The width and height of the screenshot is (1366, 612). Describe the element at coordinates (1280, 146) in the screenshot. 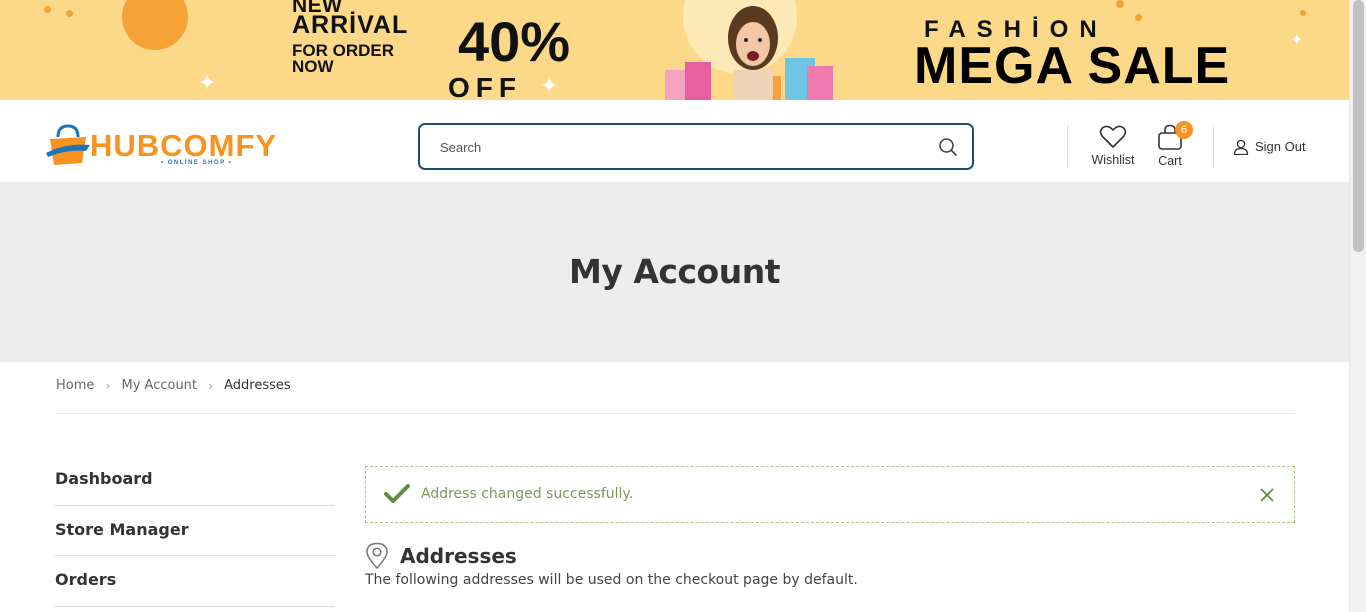

I see `sign-out-label: Sign Out` at that location.